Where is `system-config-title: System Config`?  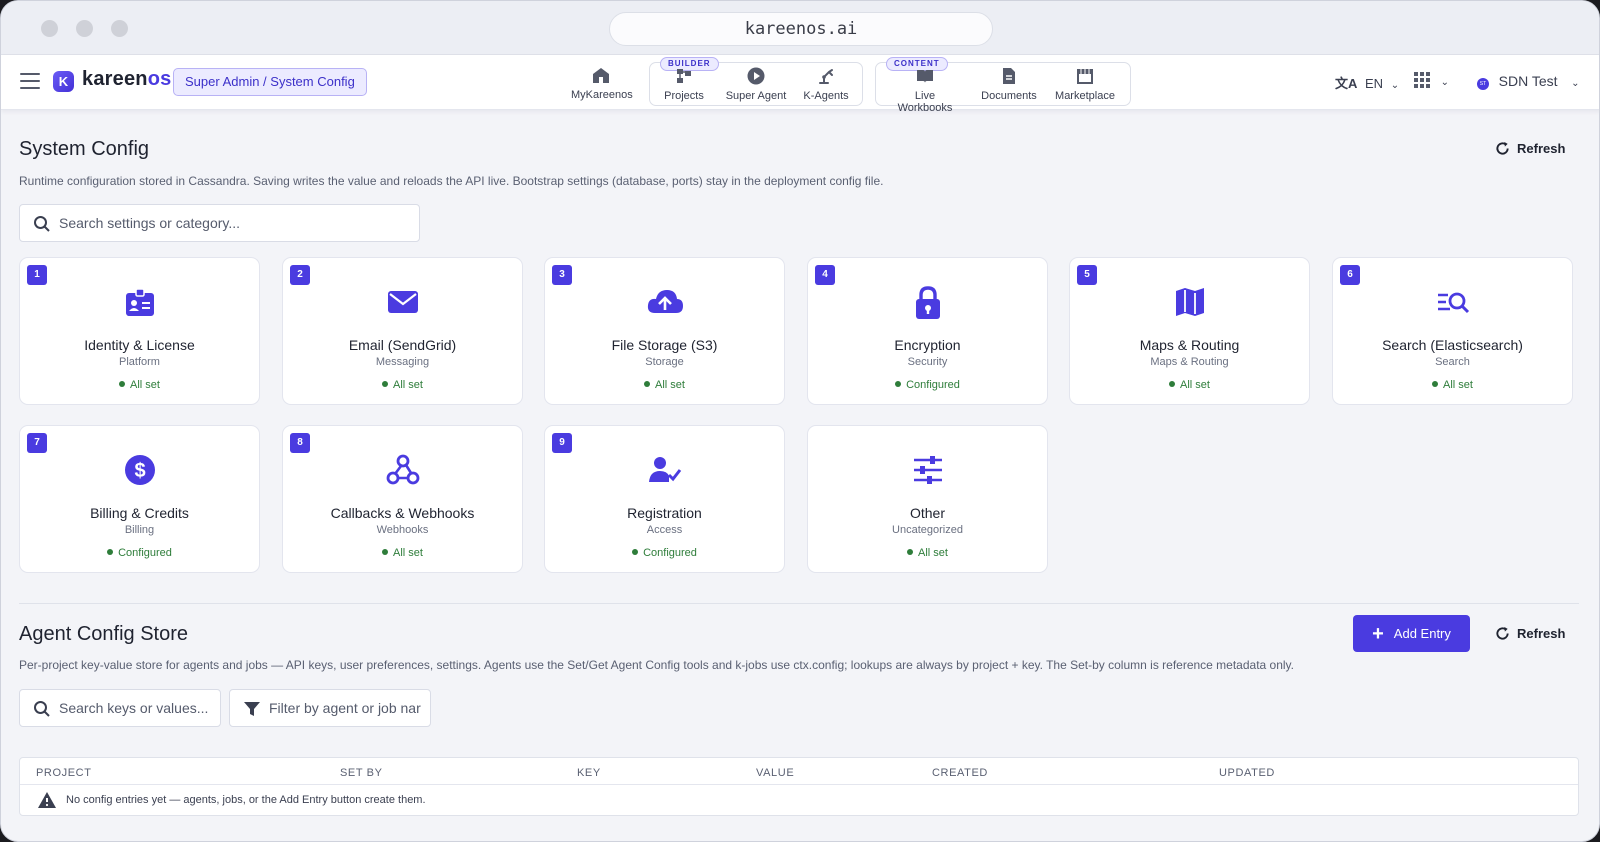 system-config-title: System Config is located at coordinates (84, 149).